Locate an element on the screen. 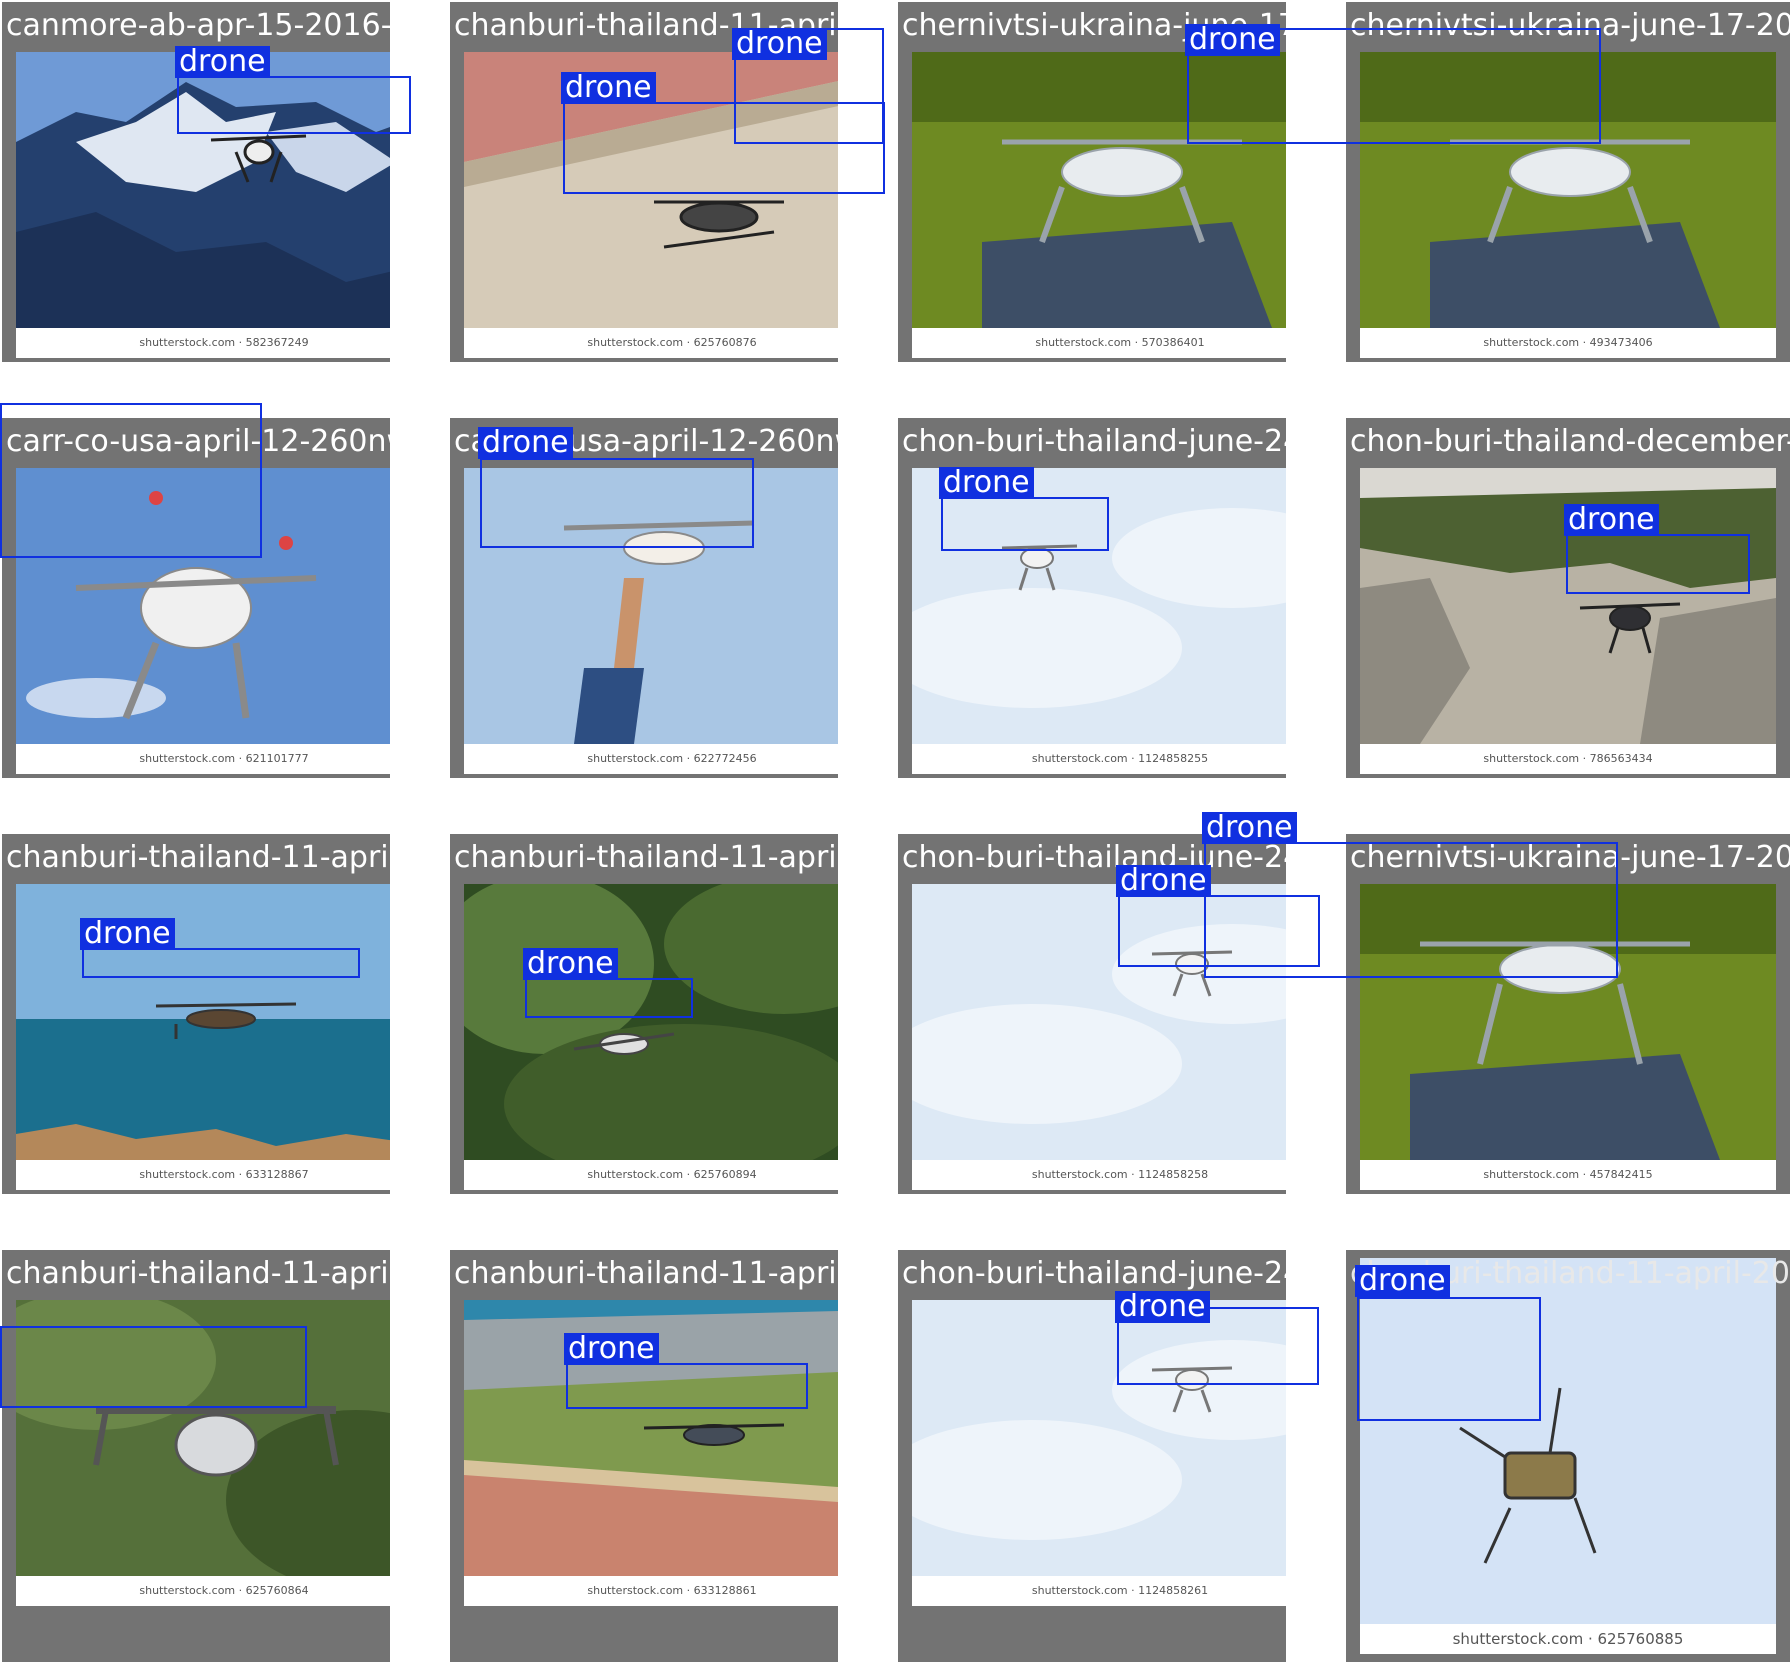 The width and height of the screenshot is (1792, 1664). image-credit: shutterstock.com · 625760894 is located at coordinates (672, 1174).